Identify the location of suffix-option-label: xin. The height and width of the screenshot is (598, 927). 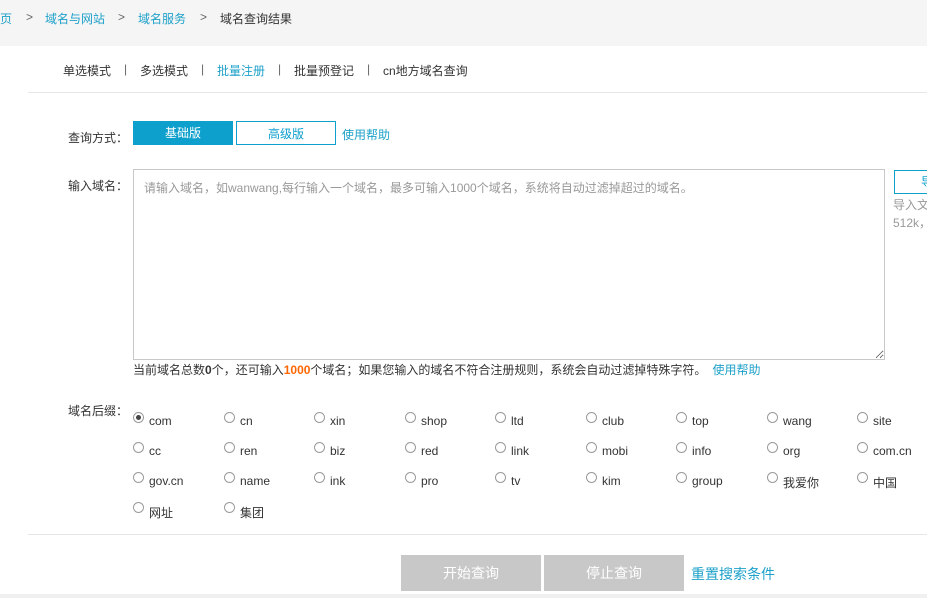
(338, 421).